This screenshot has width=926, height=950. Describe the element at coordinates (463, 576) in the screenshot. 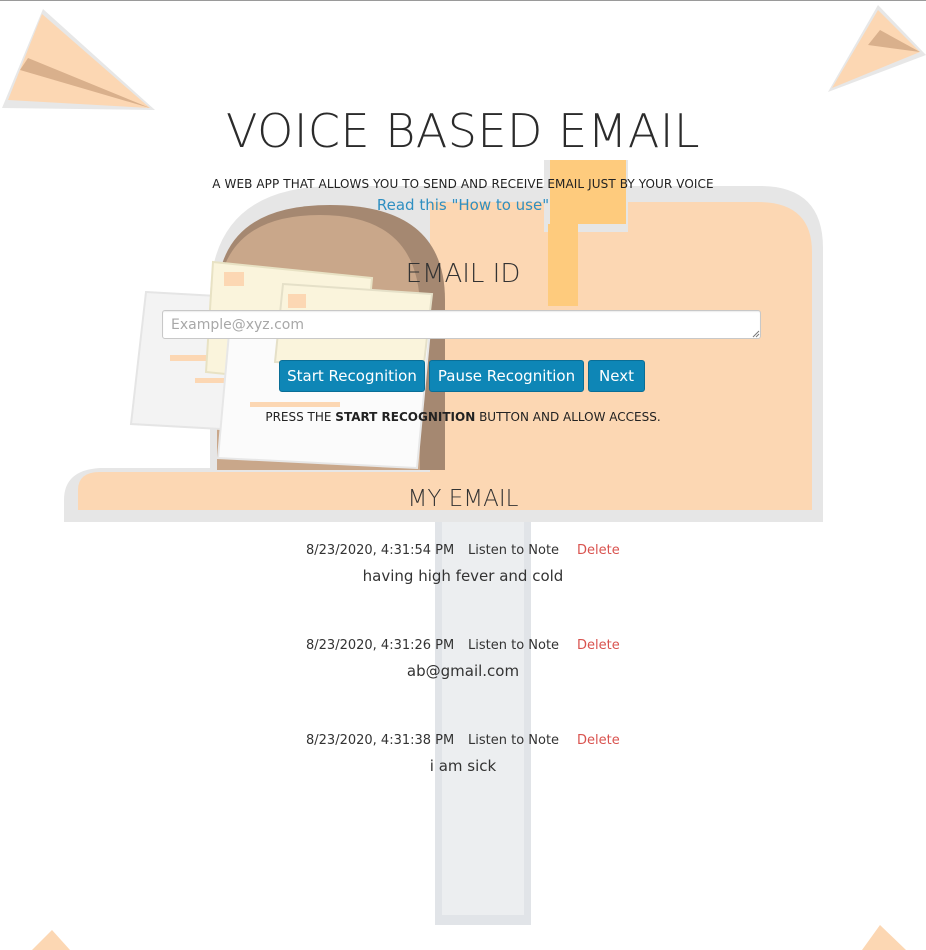

I see `note-text: having high fever and cold` at that location.